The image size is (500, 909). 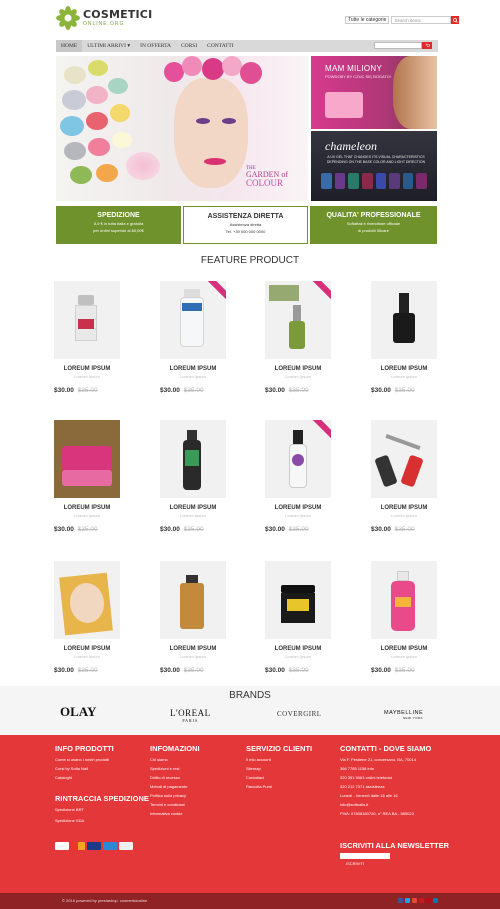 I want to click on footer-link: Diritto di recesso, so click(x=175, y=777).